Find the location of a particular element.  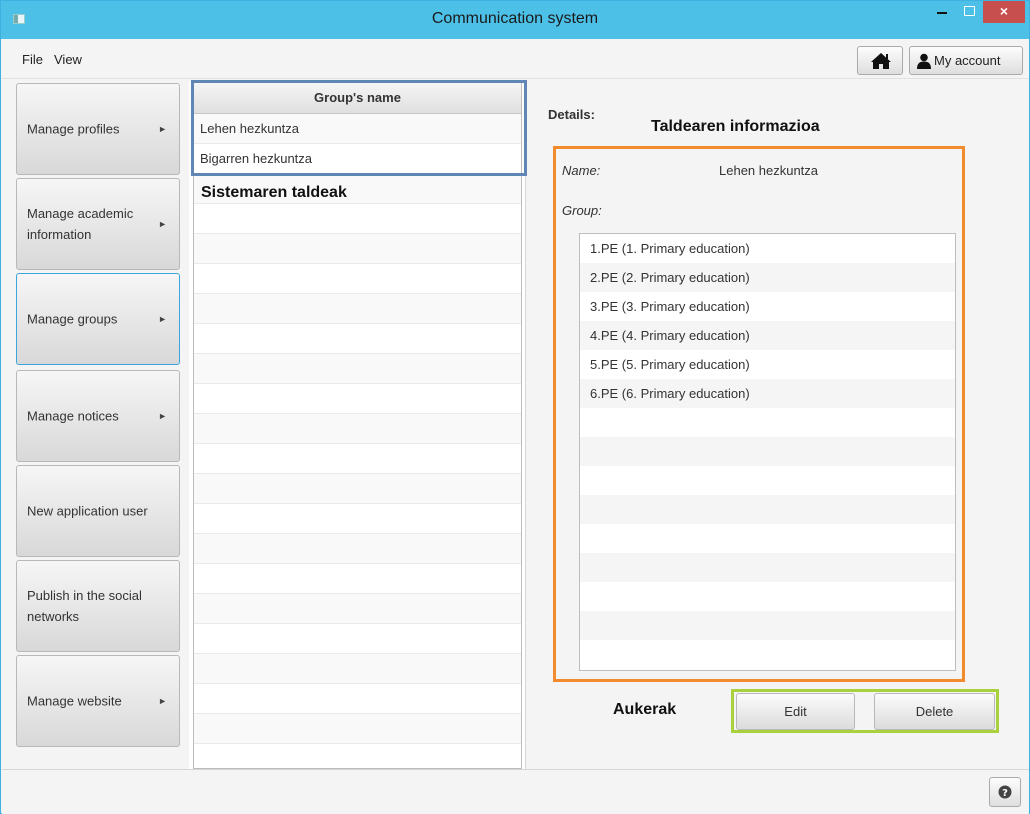

home-icon is located at coordinates (881, 61).